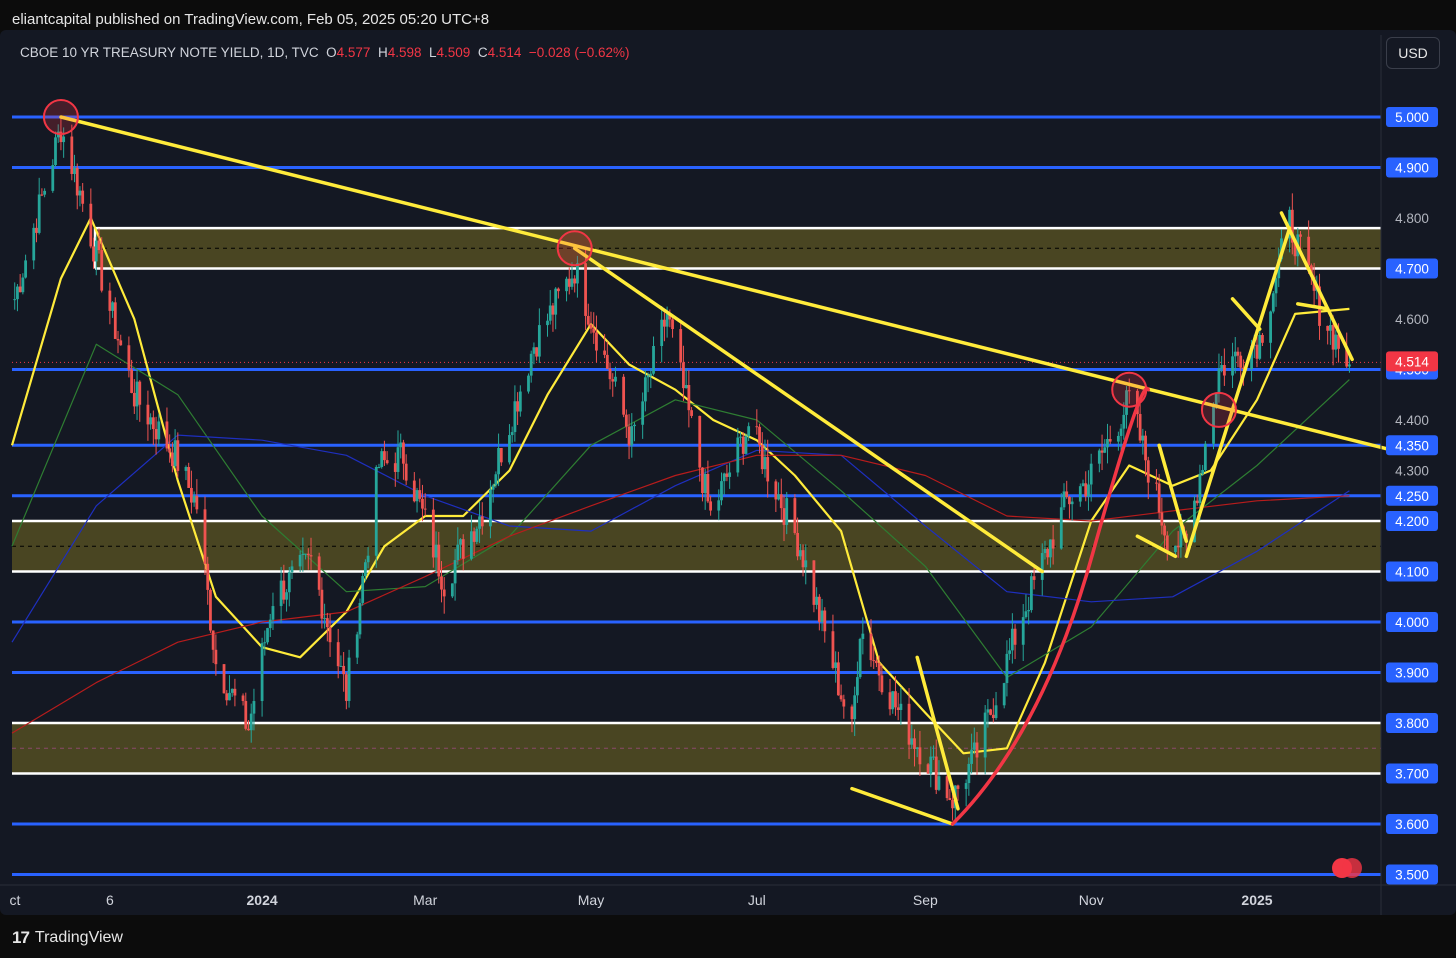 Image resolution: width=1456 pixels, height=958 pixels. I want to click on price-tag-label: 4.200, so click(1412, 521).